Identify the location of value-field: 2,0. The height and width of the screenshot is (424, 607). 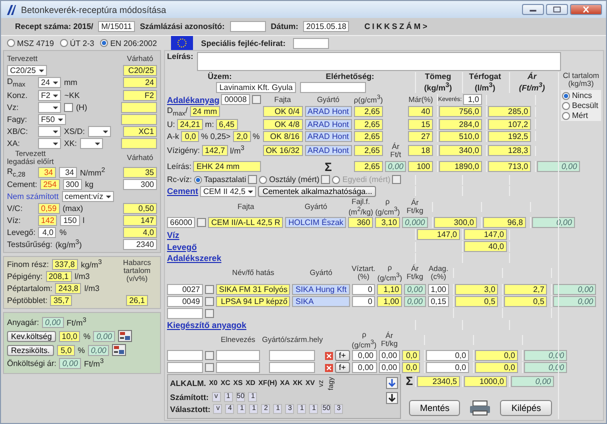
(241, 136).